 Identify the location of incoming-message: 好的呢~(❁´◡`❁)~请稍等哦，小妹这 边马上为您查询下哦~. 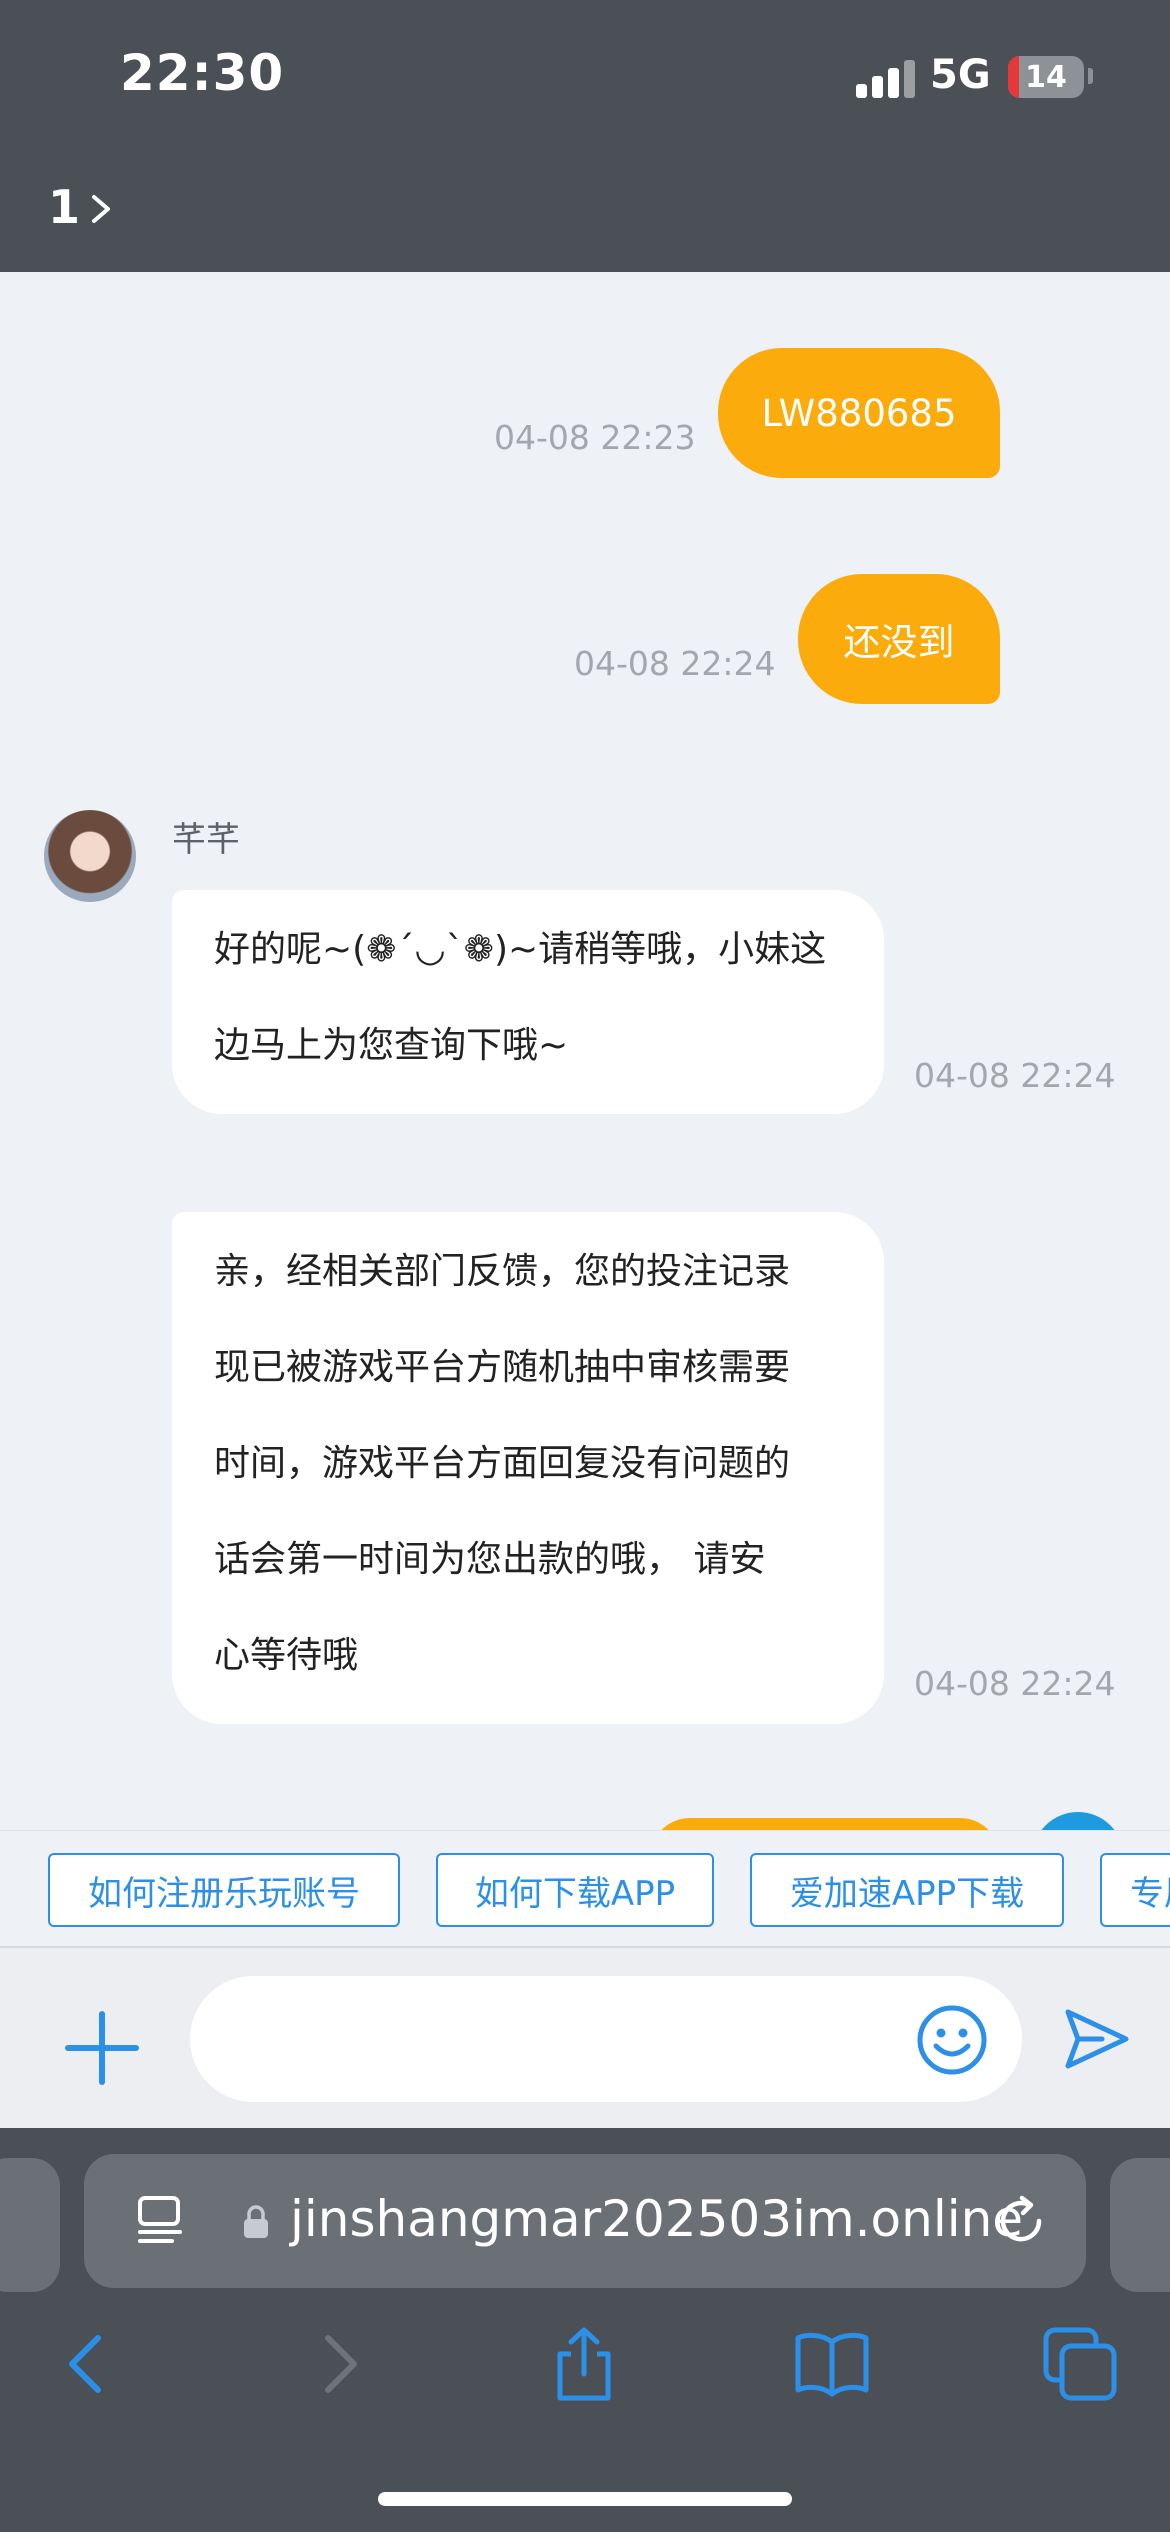
(528, 1002).